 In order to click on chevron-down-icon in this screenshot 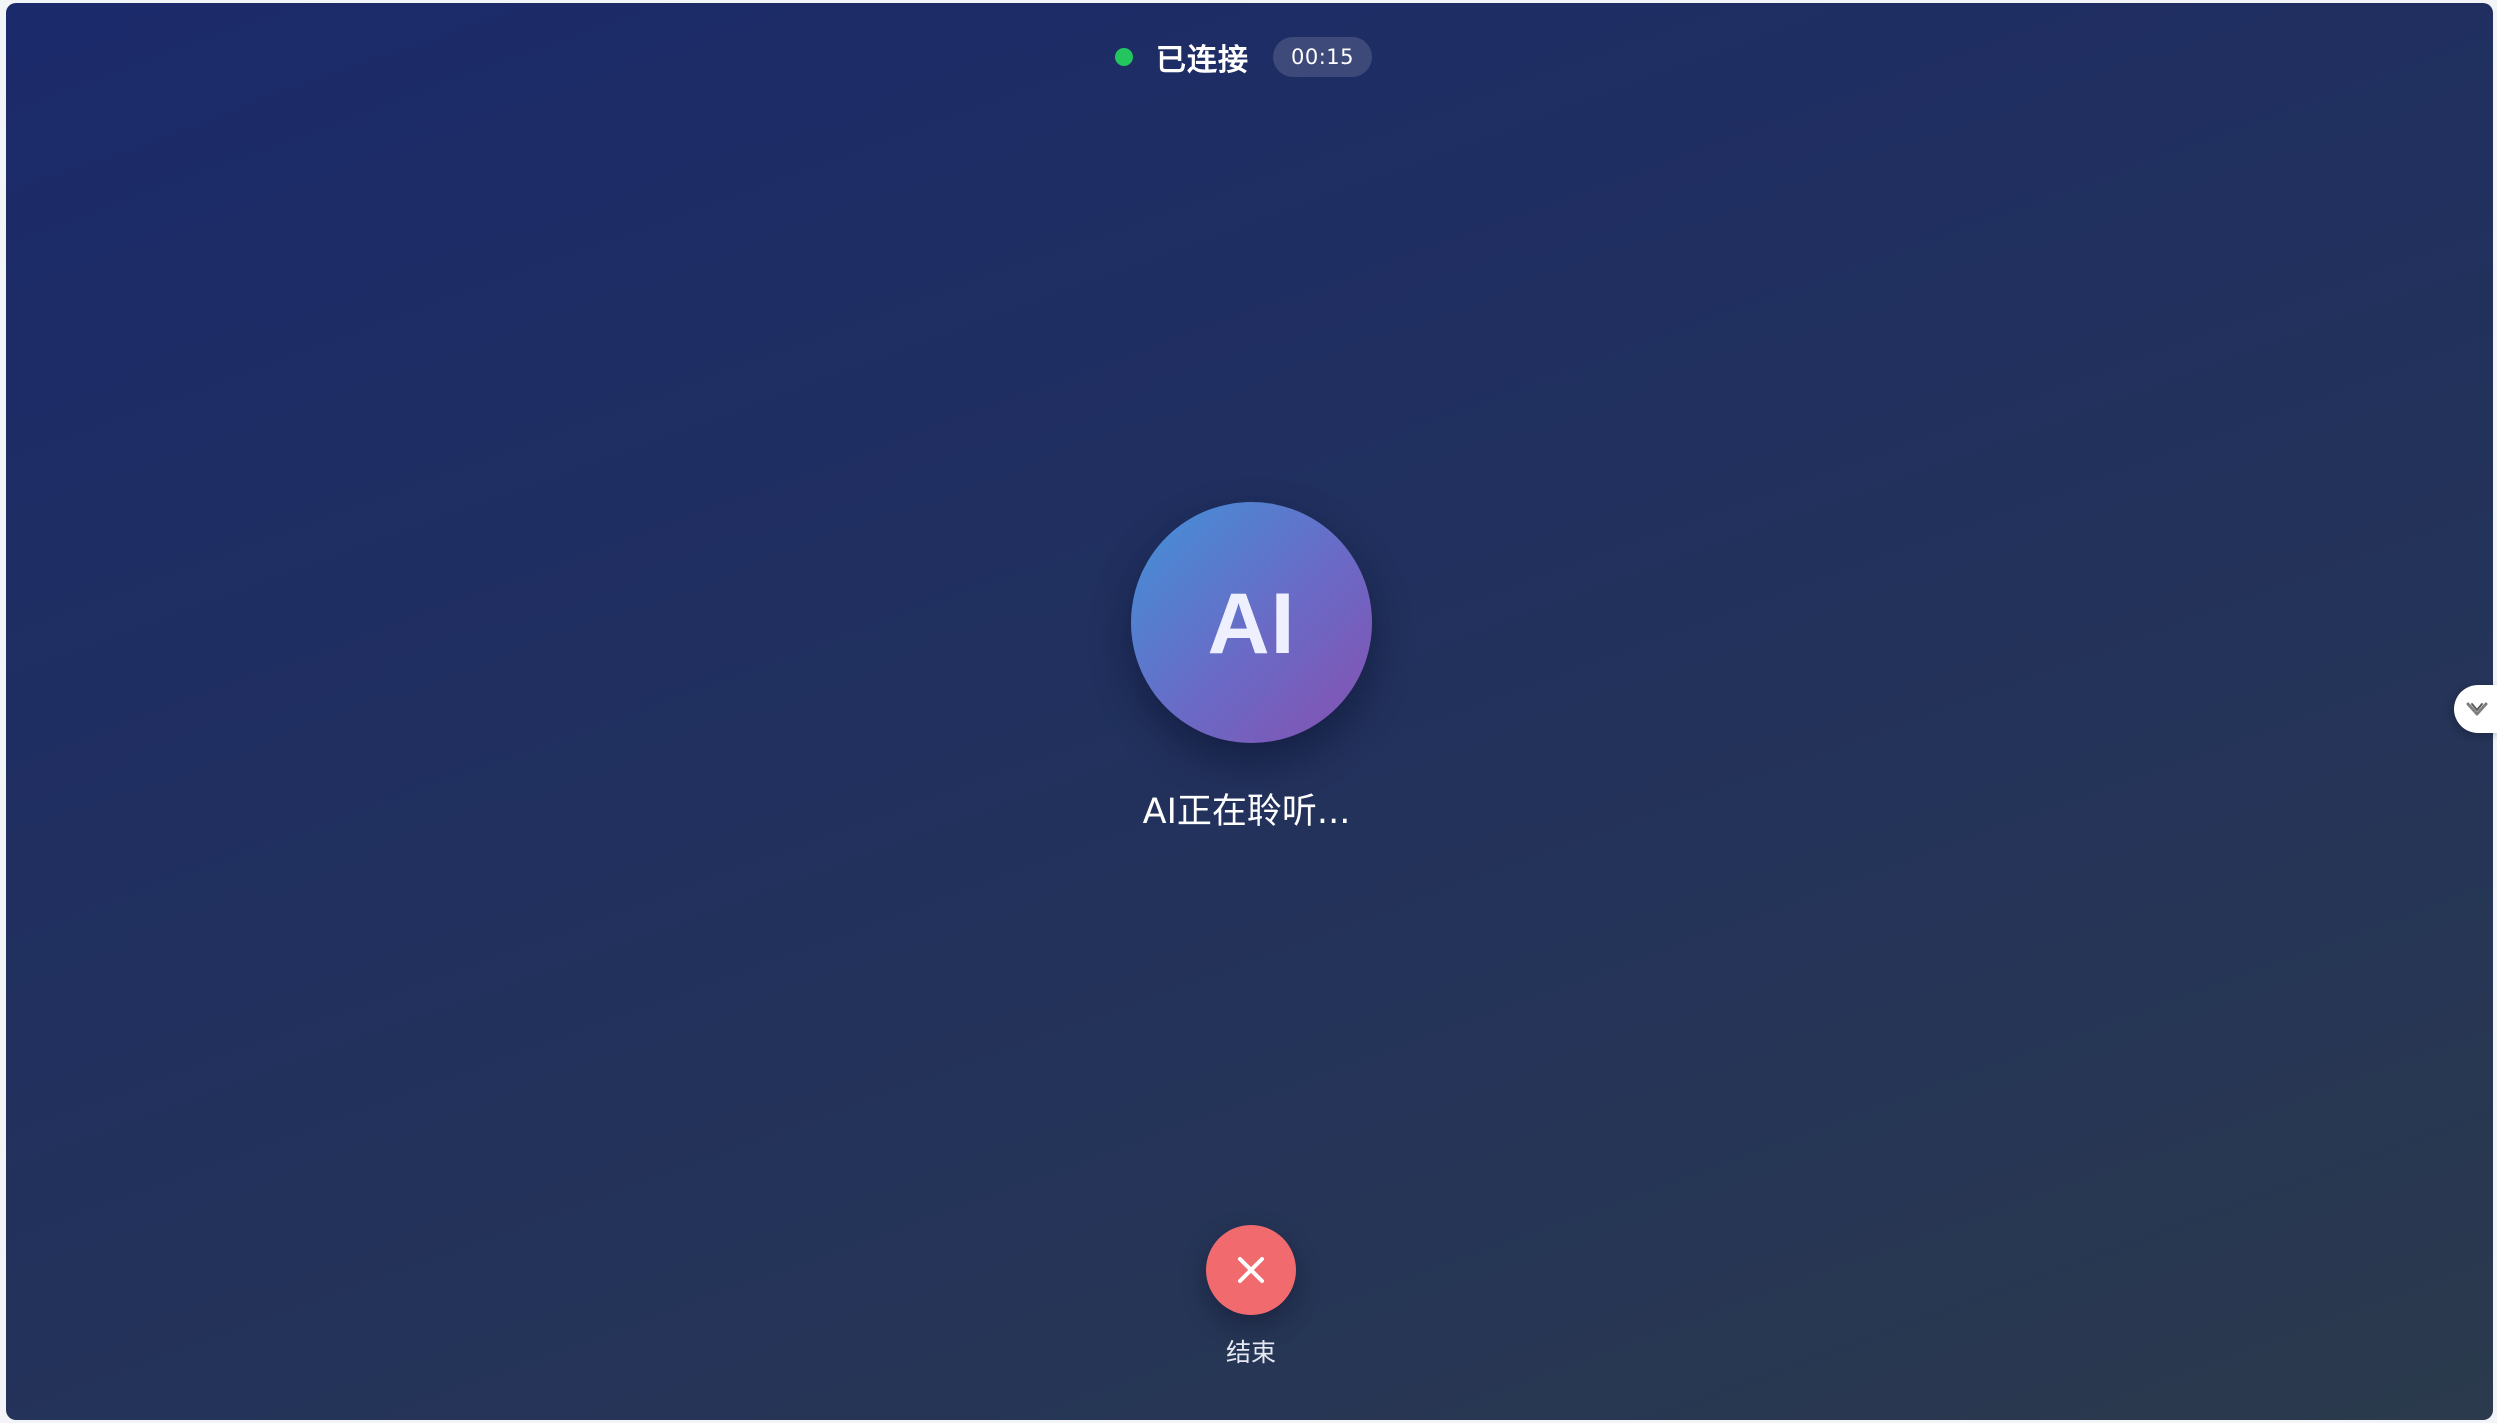, I will do `click(2477, 709)`.